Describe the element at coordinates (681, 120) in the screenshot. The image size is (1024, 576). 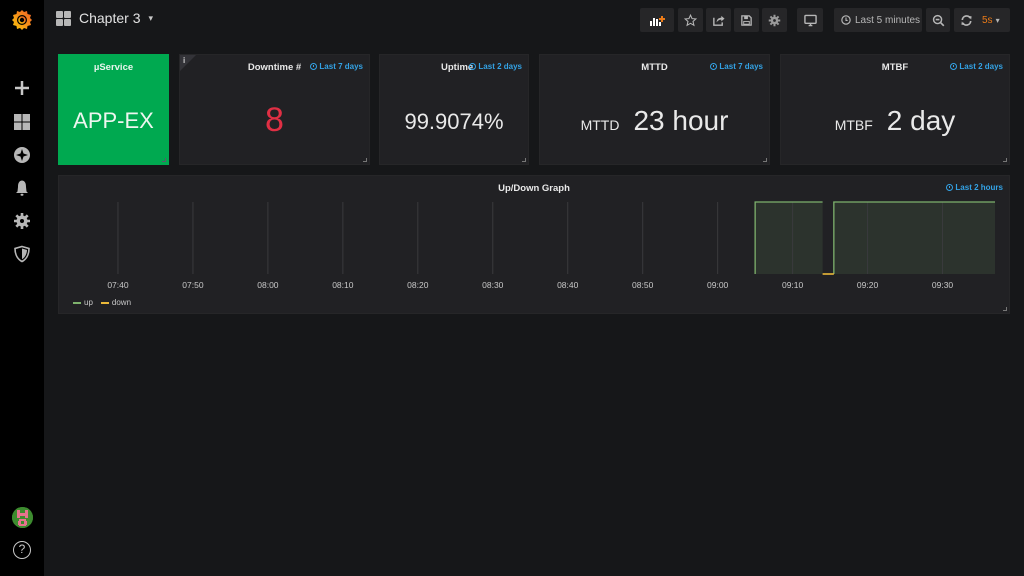
I see `mttd-value: 23 hour` at that location.